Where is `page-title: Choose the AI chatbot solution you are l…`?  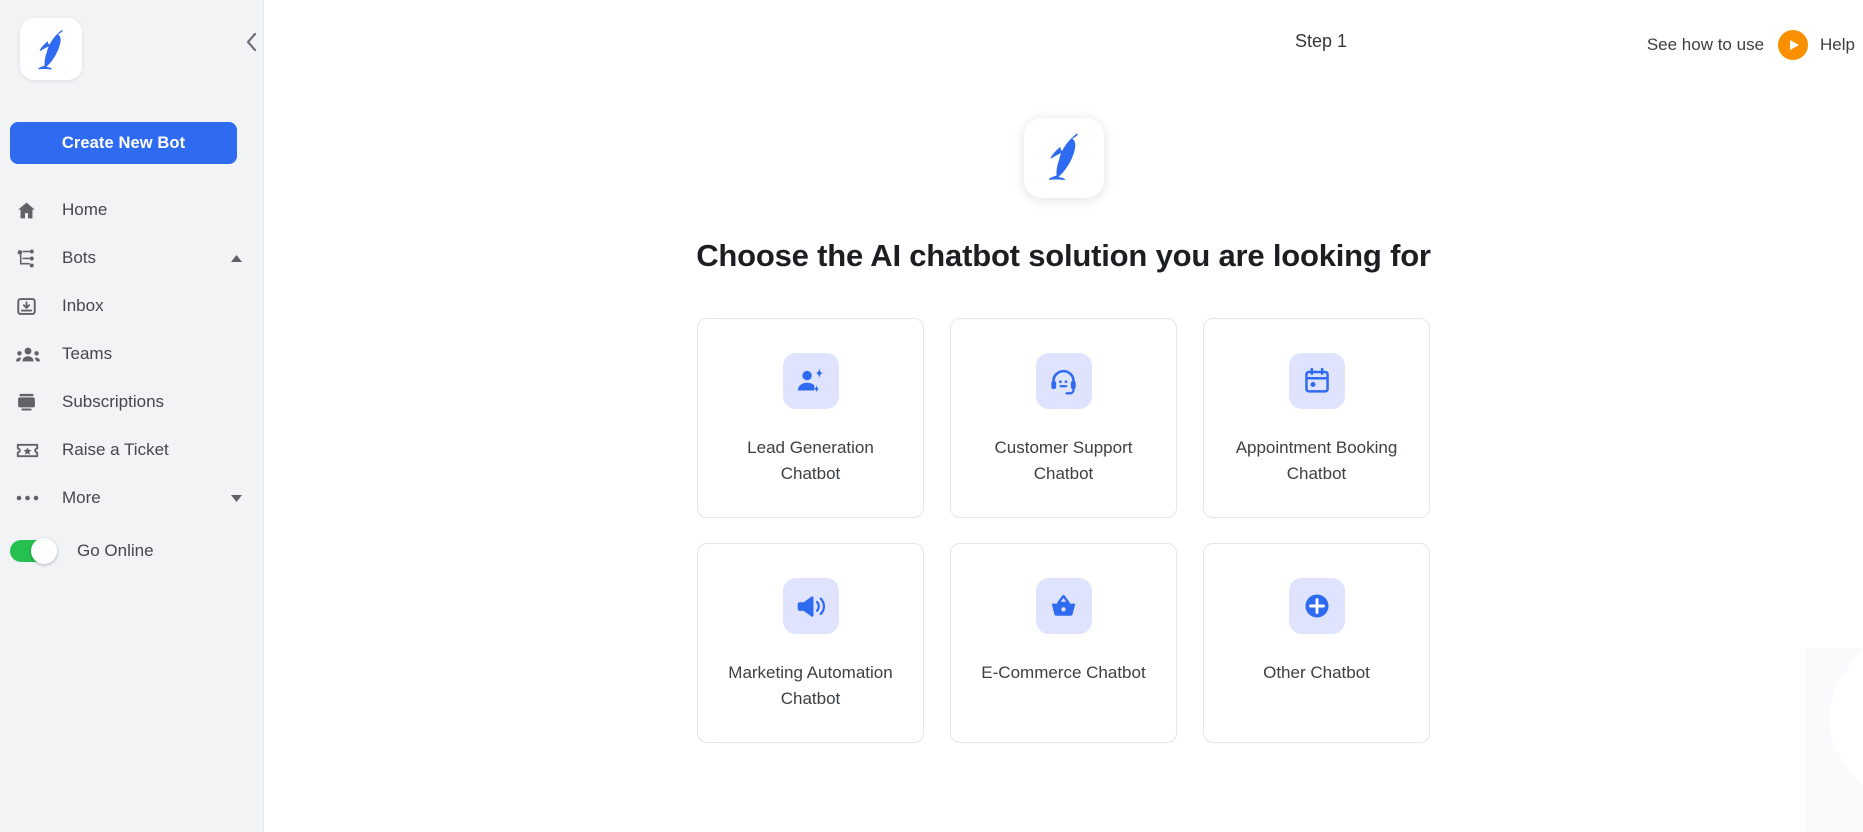 page-title: Choose the AI chatbot solution you are l… is located at coordinates (1063, 255).